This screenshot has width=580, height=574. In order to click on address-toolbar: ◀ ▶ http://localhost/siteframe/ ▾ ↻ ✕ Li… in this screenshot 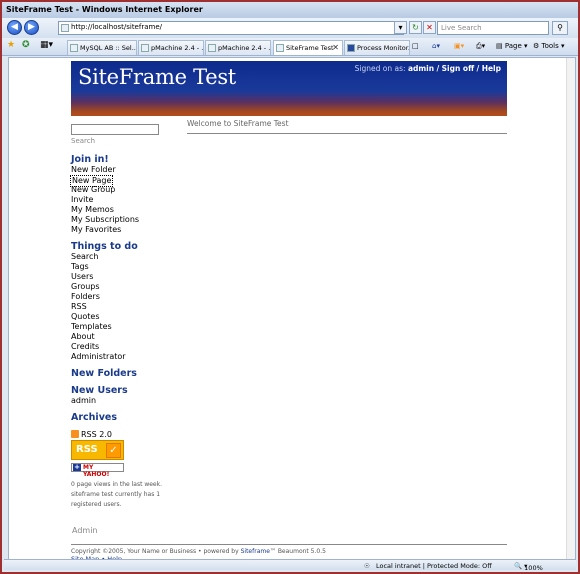, I will do `click(290, 28)`.